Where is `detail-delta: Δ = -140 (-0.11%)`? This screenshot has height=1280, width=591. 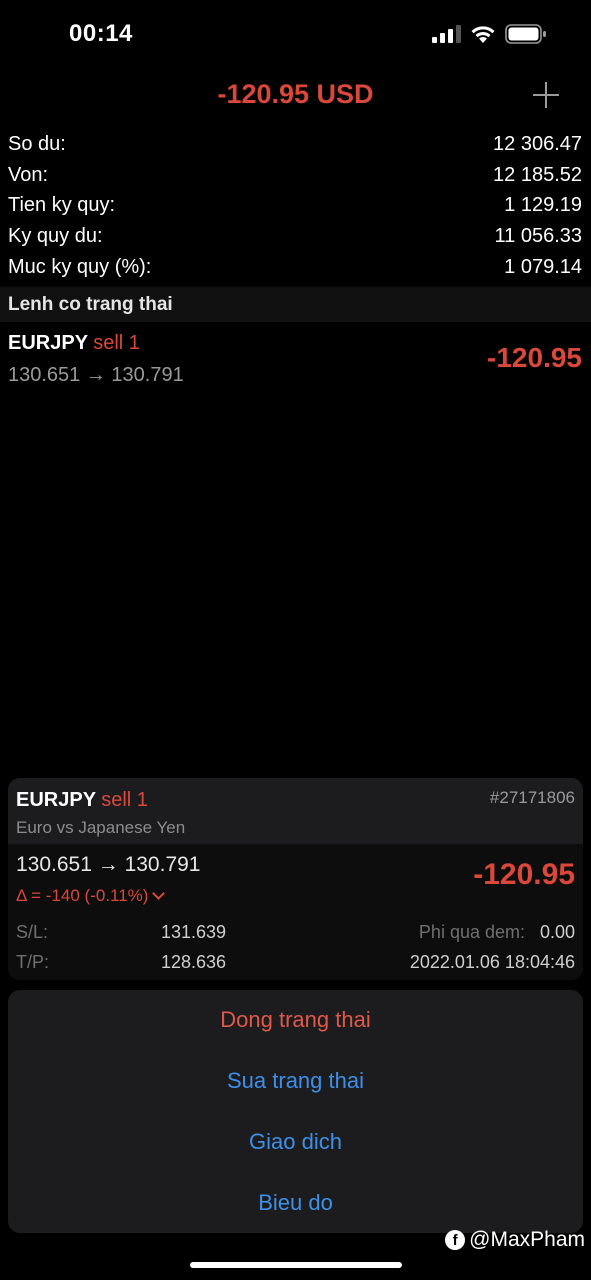
detail-delta: Δ = -140 (-0.11%) is located at coordinates (91, 896).